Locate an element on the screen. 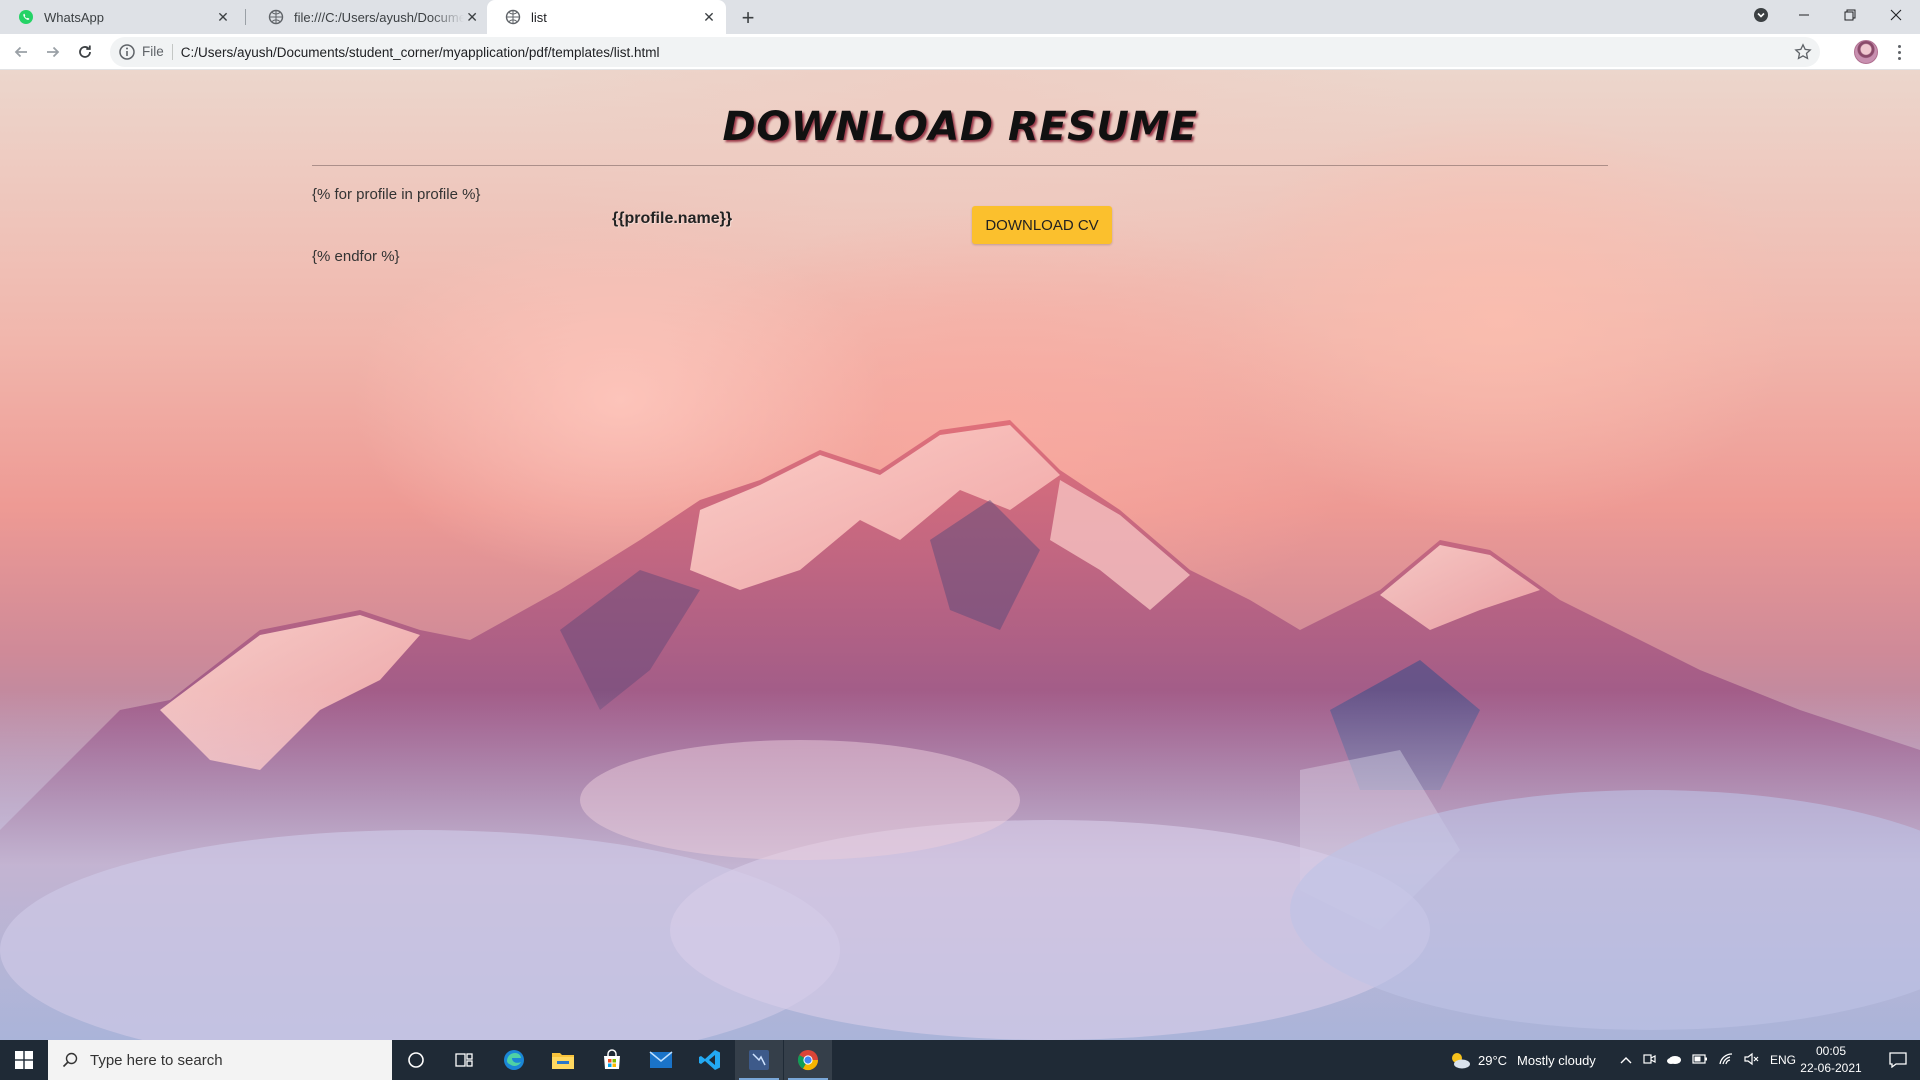 Image resolution: width=1920 pixels, height=1080 pixels. arrow-right-icon is located at coordinates (53, 52).